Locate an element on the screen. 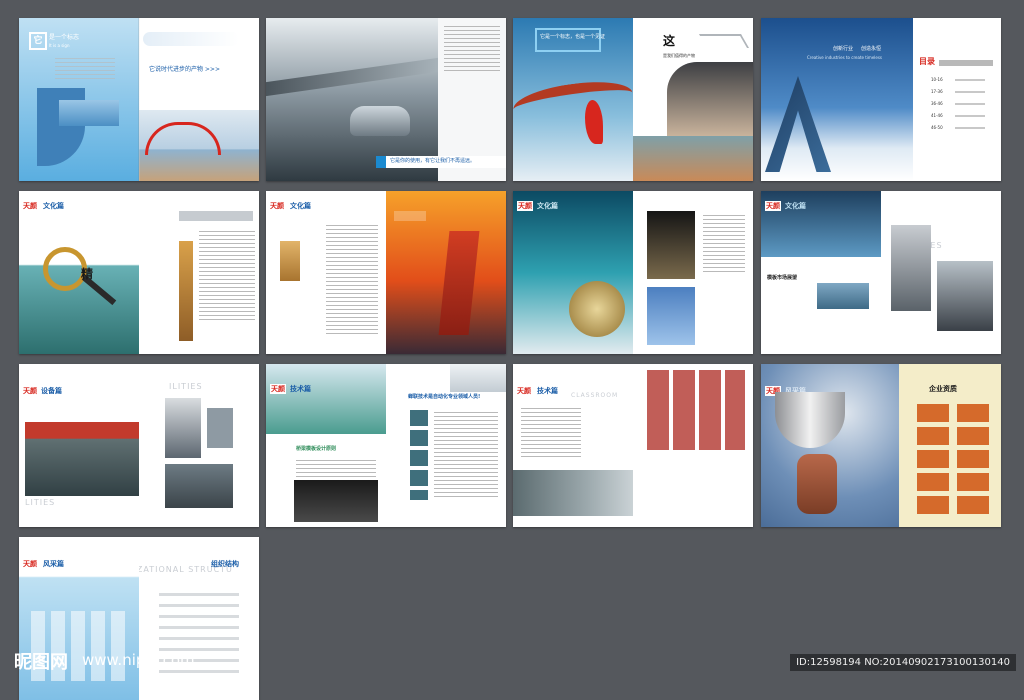 This screenshot has height=700, width=1024. dancer-photo: 它是一个标志，也是一个见证 is located at coordinates (573, 99).